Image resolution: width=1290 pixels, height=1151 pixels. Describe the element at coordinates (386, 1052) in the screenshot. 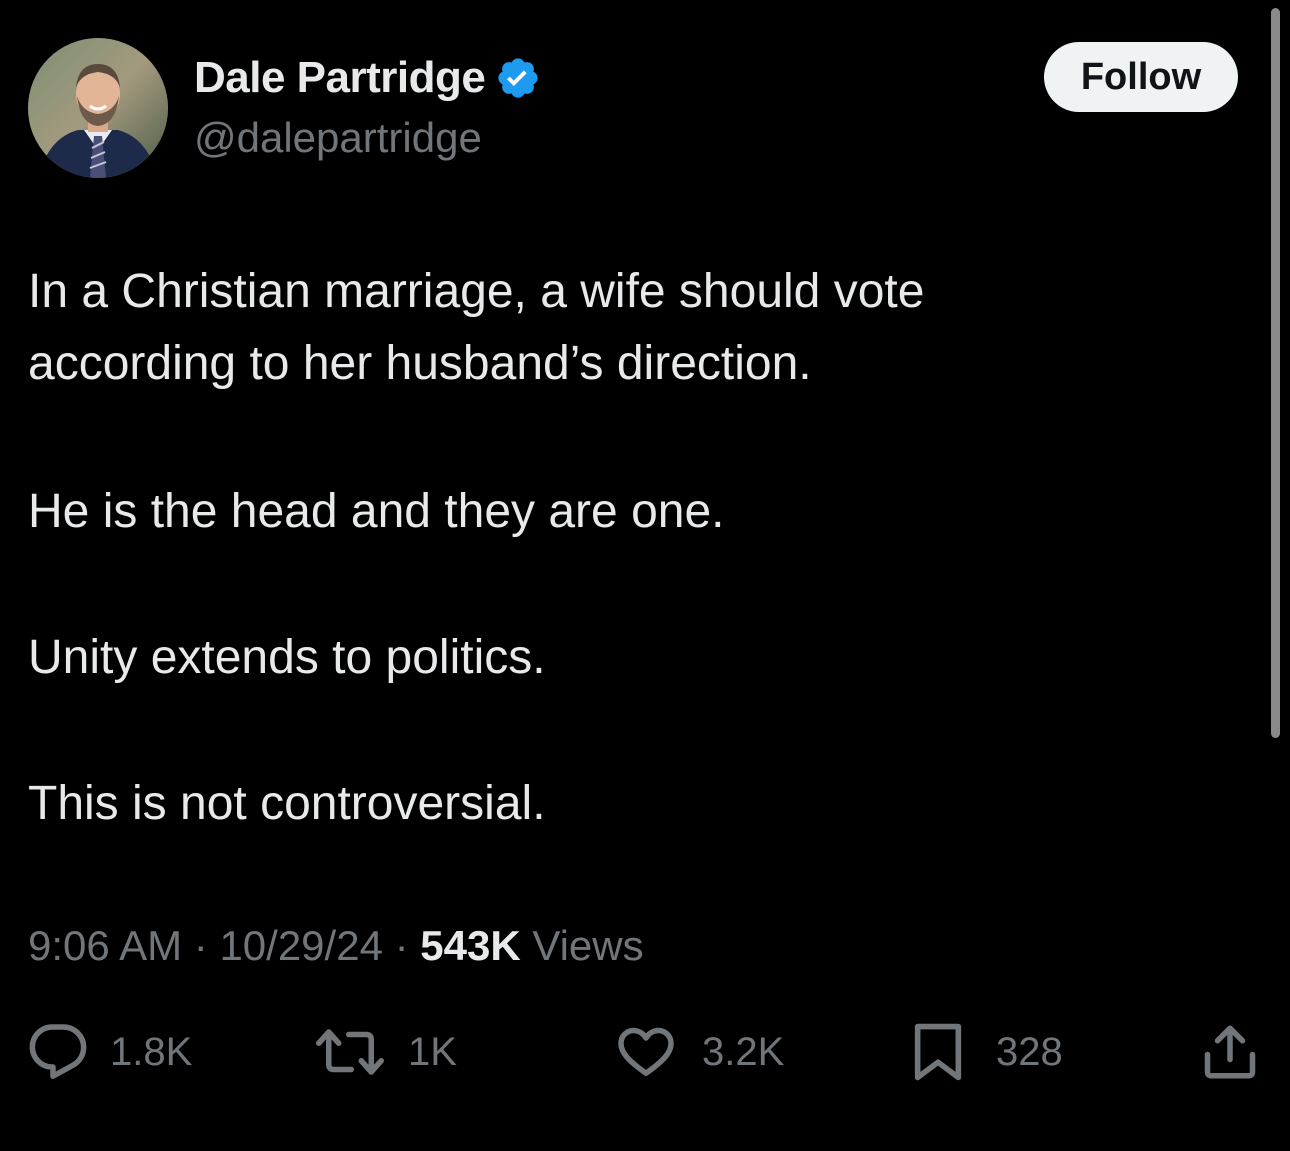

I see `repost-button: 1K` at that location.